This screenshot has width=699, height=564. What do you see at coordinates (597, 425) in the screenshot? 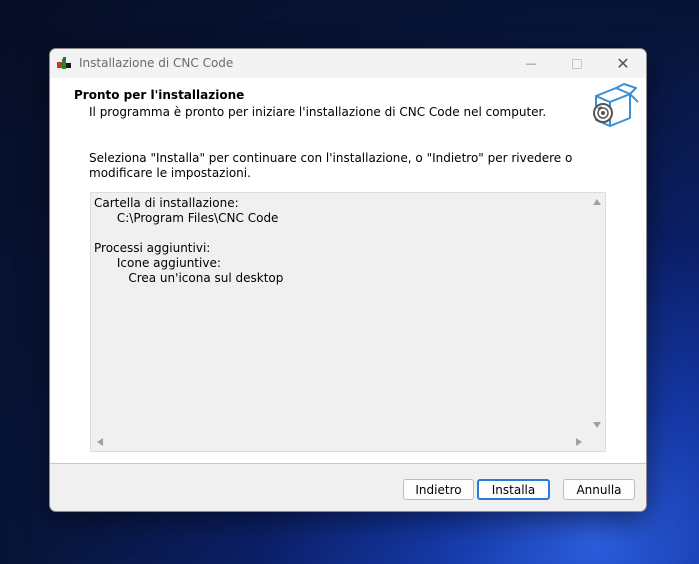
I see `scroll-down-icon` at bounding box center [597, 425].